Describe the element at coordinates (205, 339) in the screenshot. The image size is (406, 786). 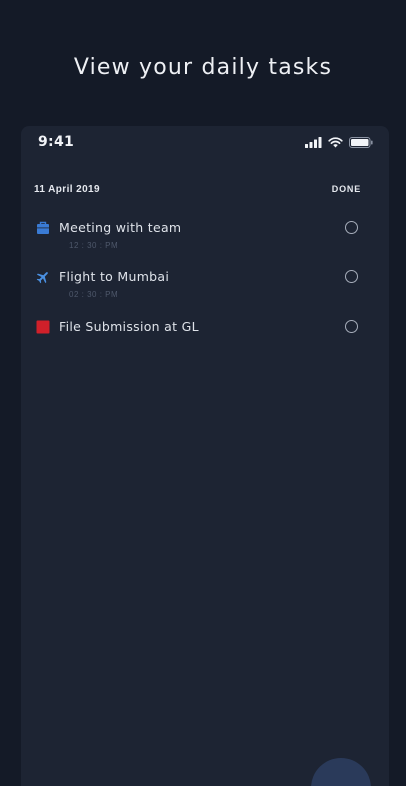
I see `list-item: File Submission at GL` at that location.